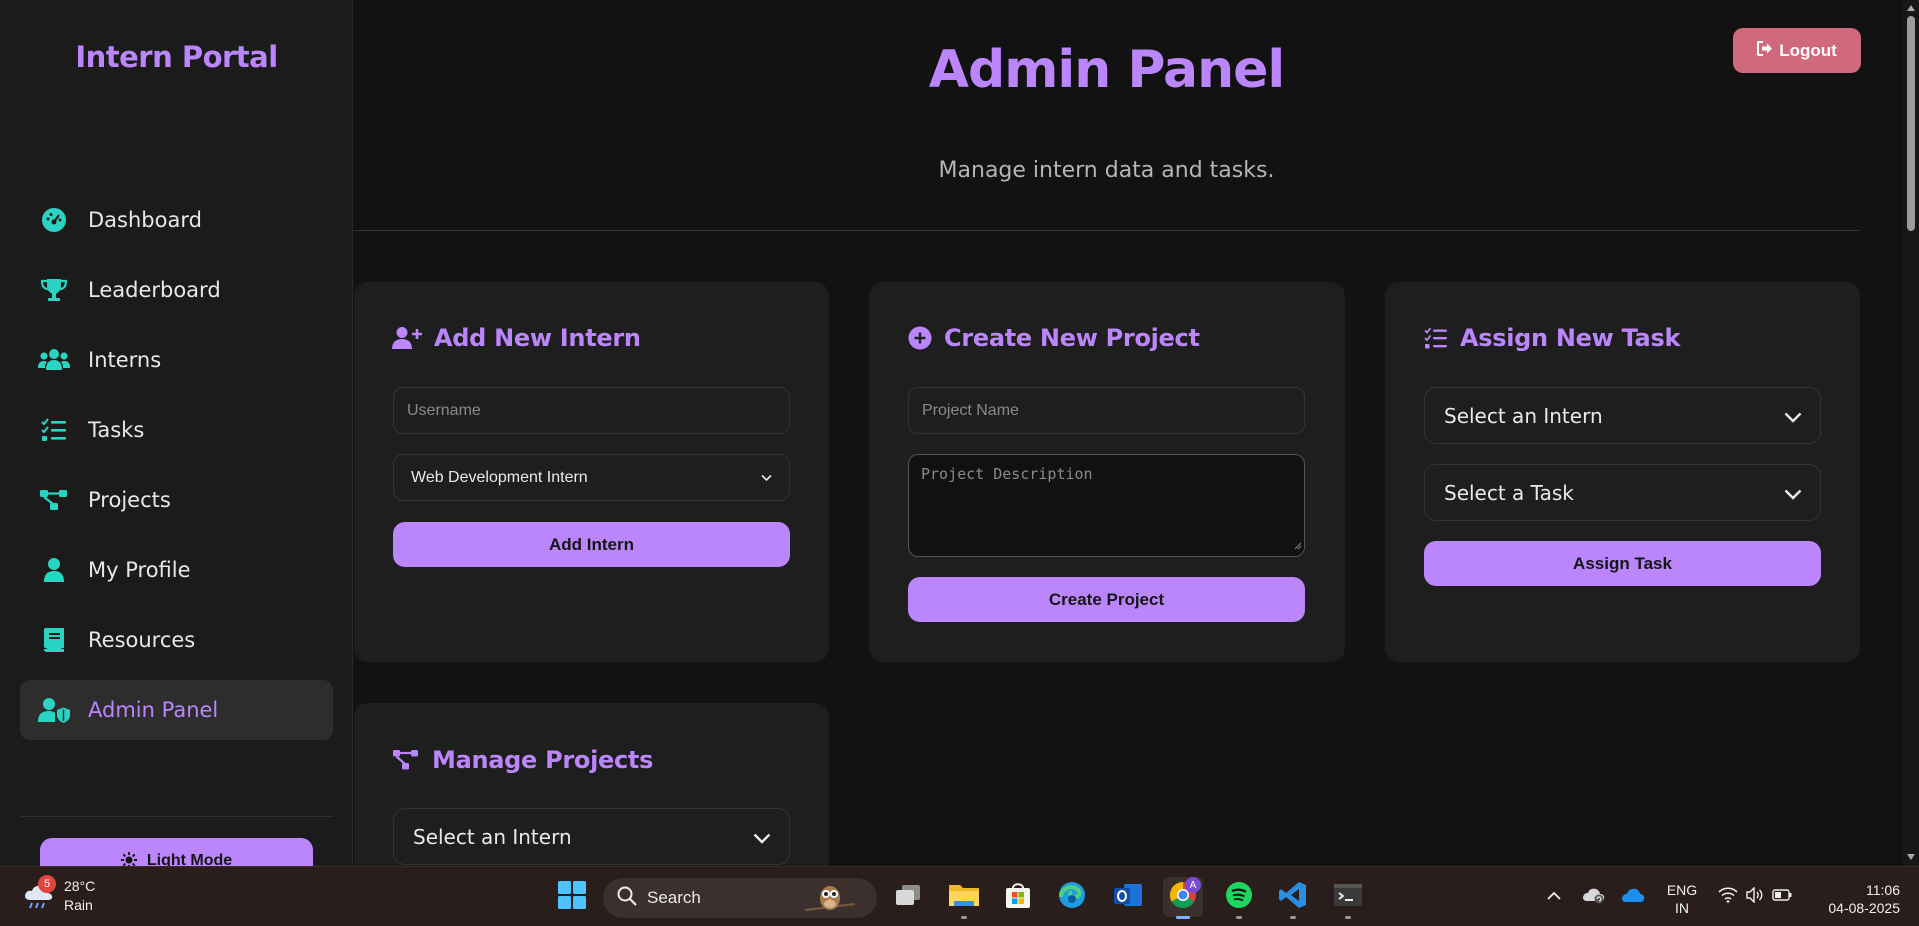  I want to click on card-title-text: Add New Intern, so click(537, 338).